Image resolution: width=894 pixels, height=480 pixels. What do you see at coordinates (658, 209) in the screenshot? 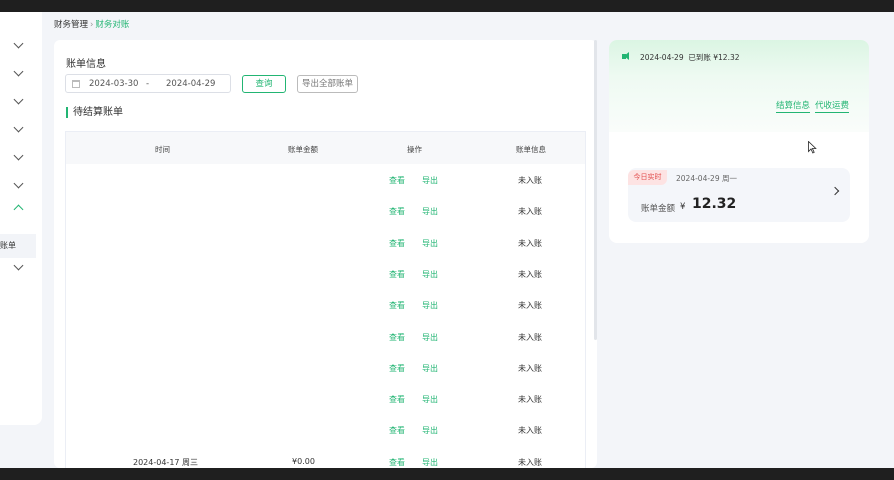
I see `bill-amount-label: 账单金额` at bounding box center [658, 209].